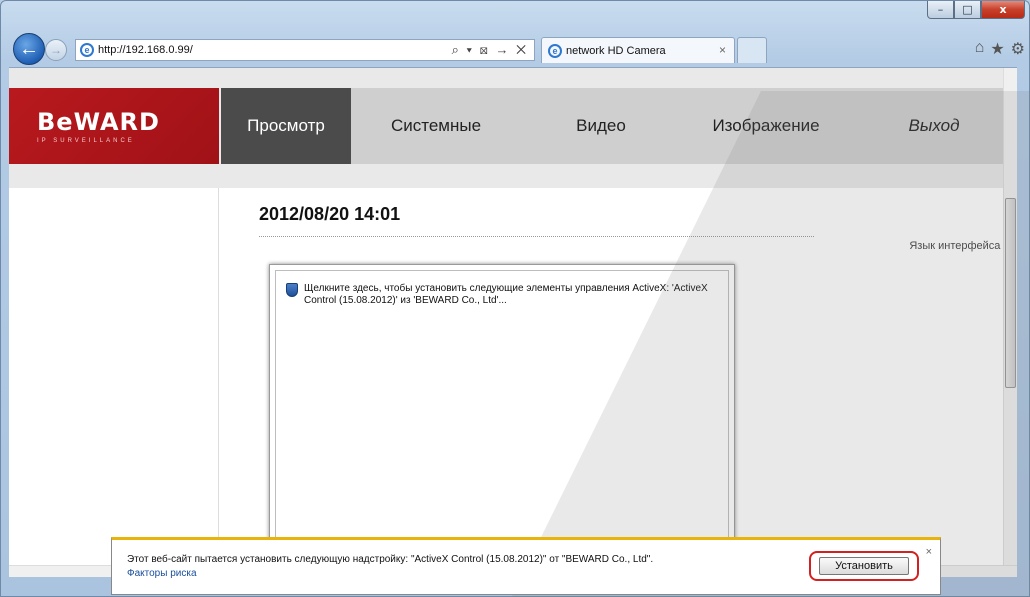 Image resolution: width=1030 pixels, height=597 pixels. I want to click on shield-icon, so click(292, 290).